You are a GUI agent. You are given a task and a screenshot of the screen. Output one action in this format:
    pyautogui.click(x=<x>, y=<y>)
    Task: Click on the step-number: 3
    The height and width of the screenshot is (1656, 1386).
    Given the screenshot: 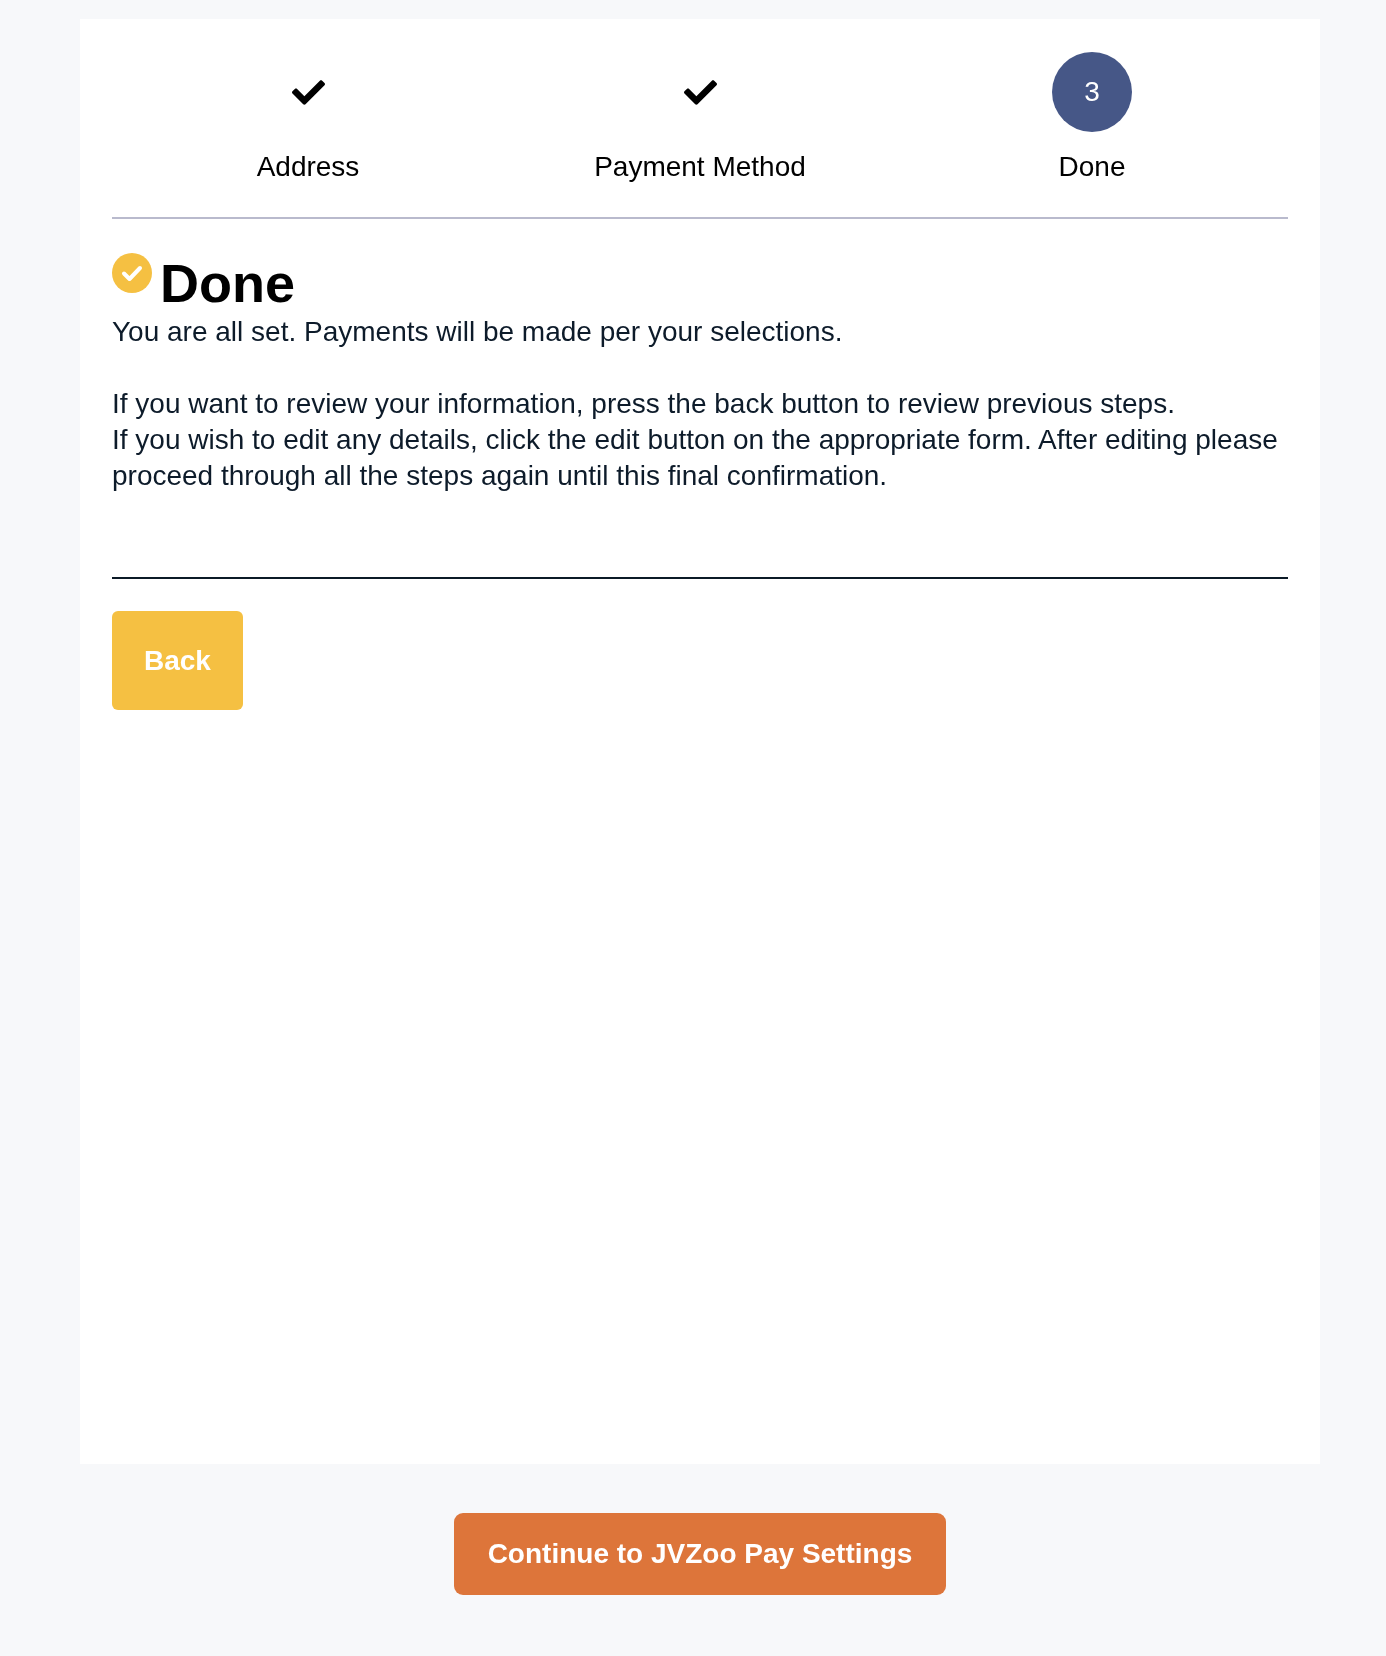 What is the action you would take?
    pyautogui.click(x=1092, y=92)
    